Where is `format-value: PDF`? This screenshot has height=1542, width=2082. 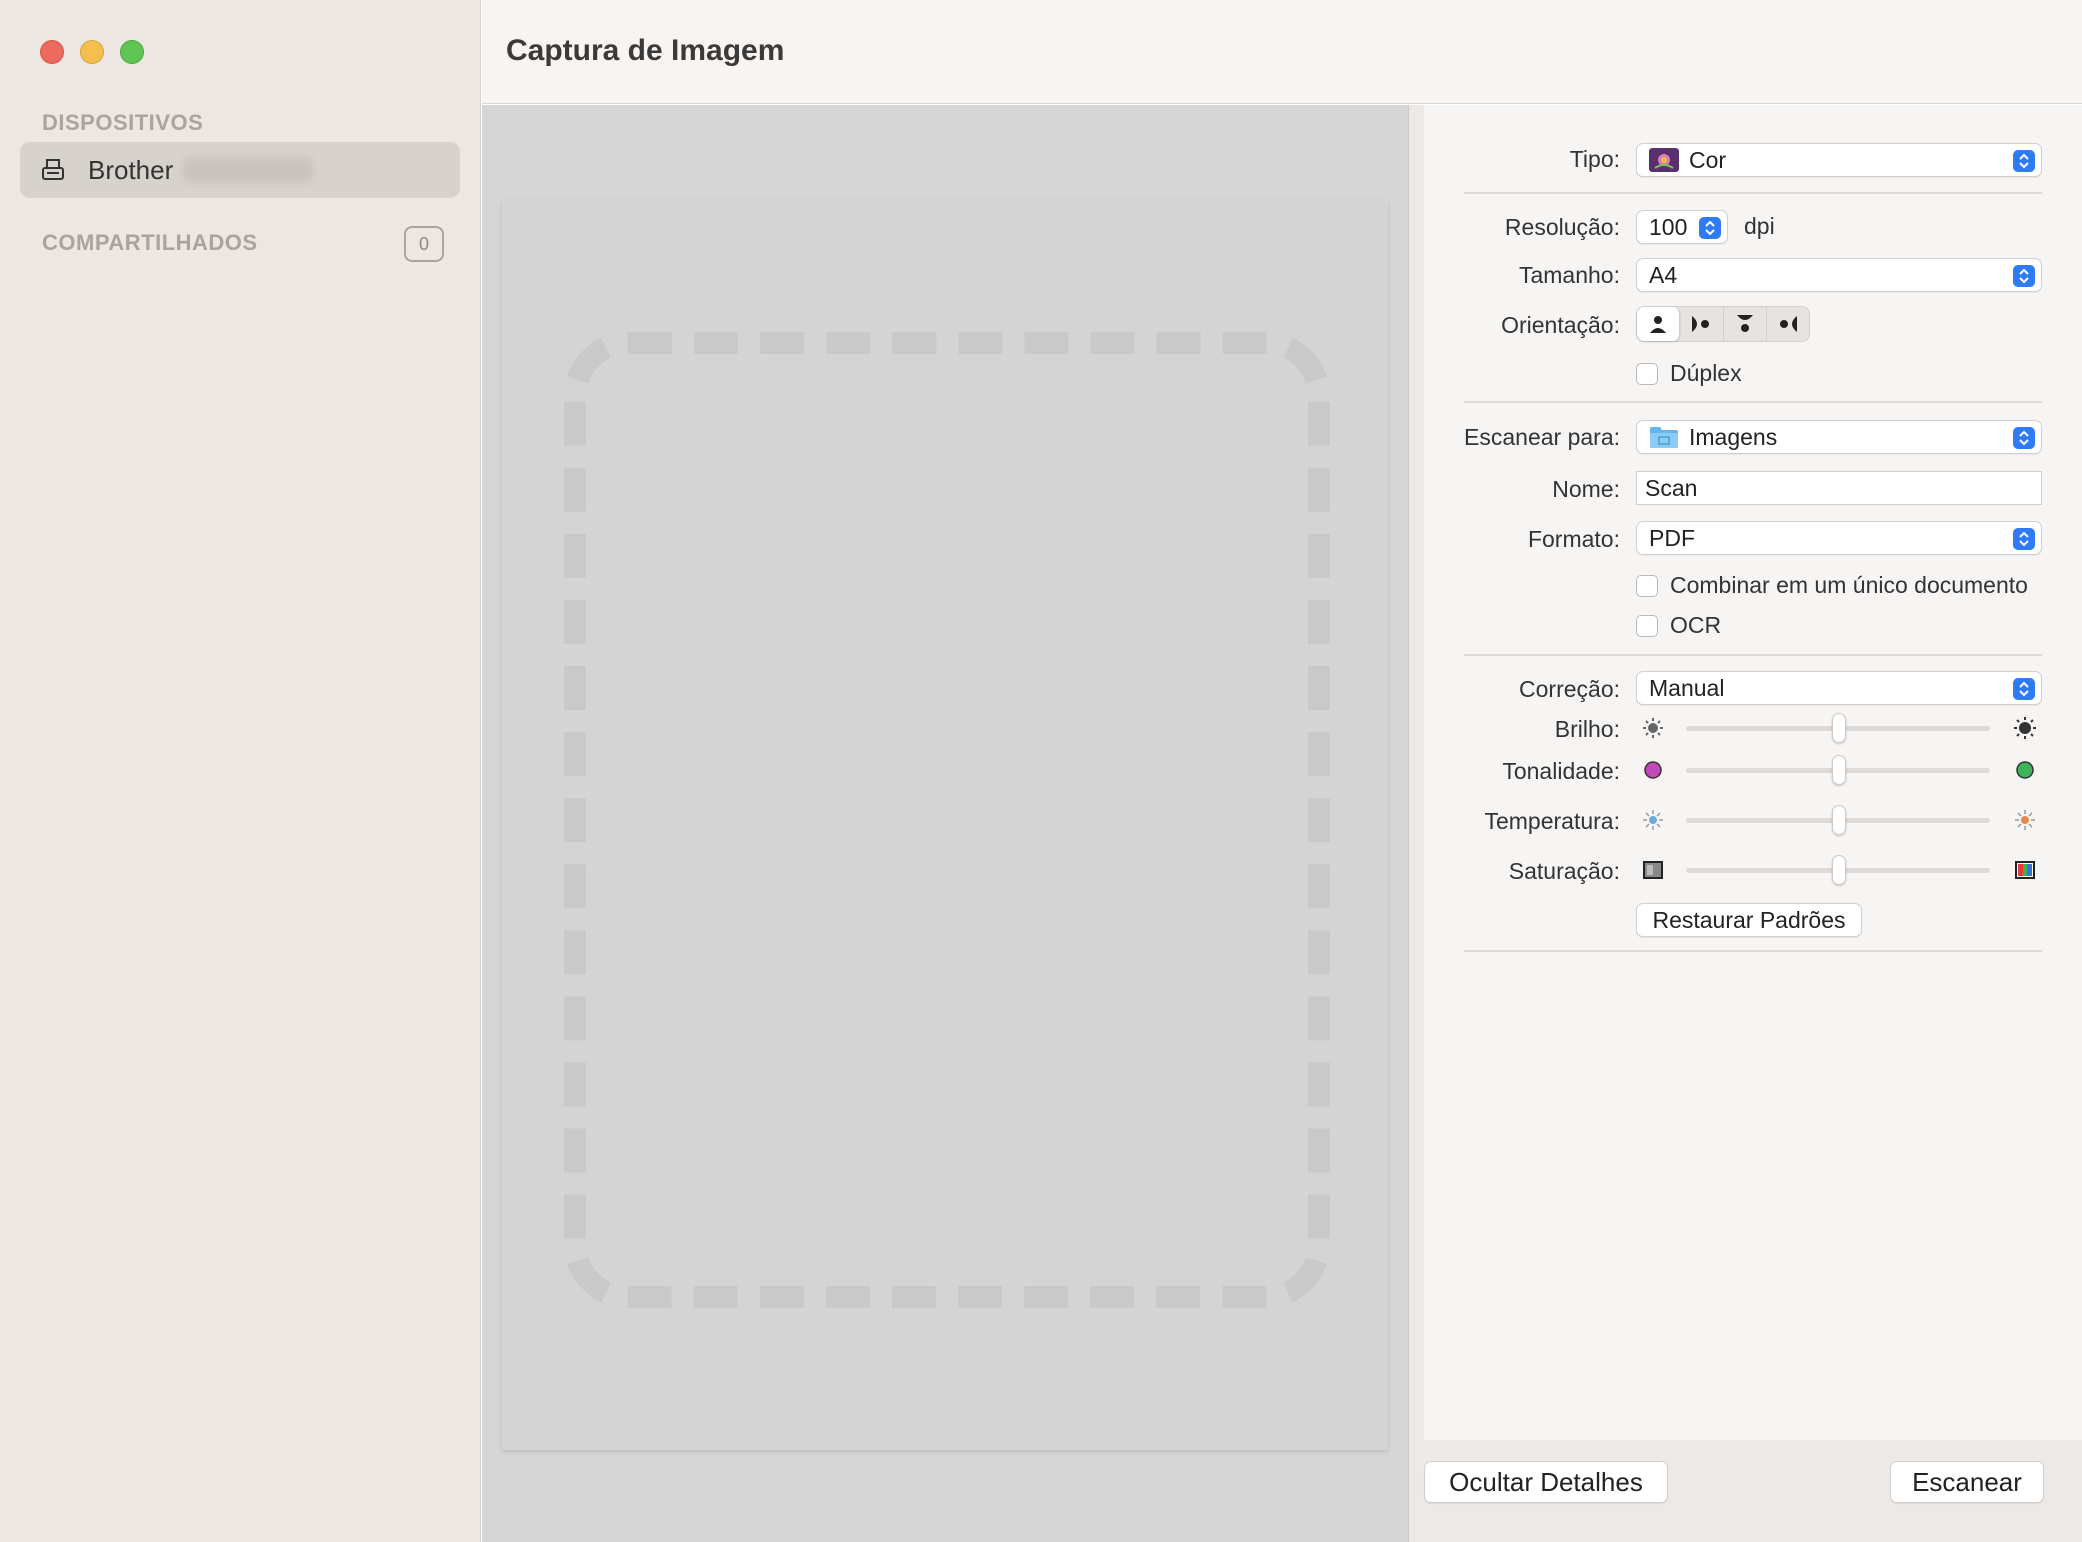
format-value: PDF is located at coordinates (1672, 537).